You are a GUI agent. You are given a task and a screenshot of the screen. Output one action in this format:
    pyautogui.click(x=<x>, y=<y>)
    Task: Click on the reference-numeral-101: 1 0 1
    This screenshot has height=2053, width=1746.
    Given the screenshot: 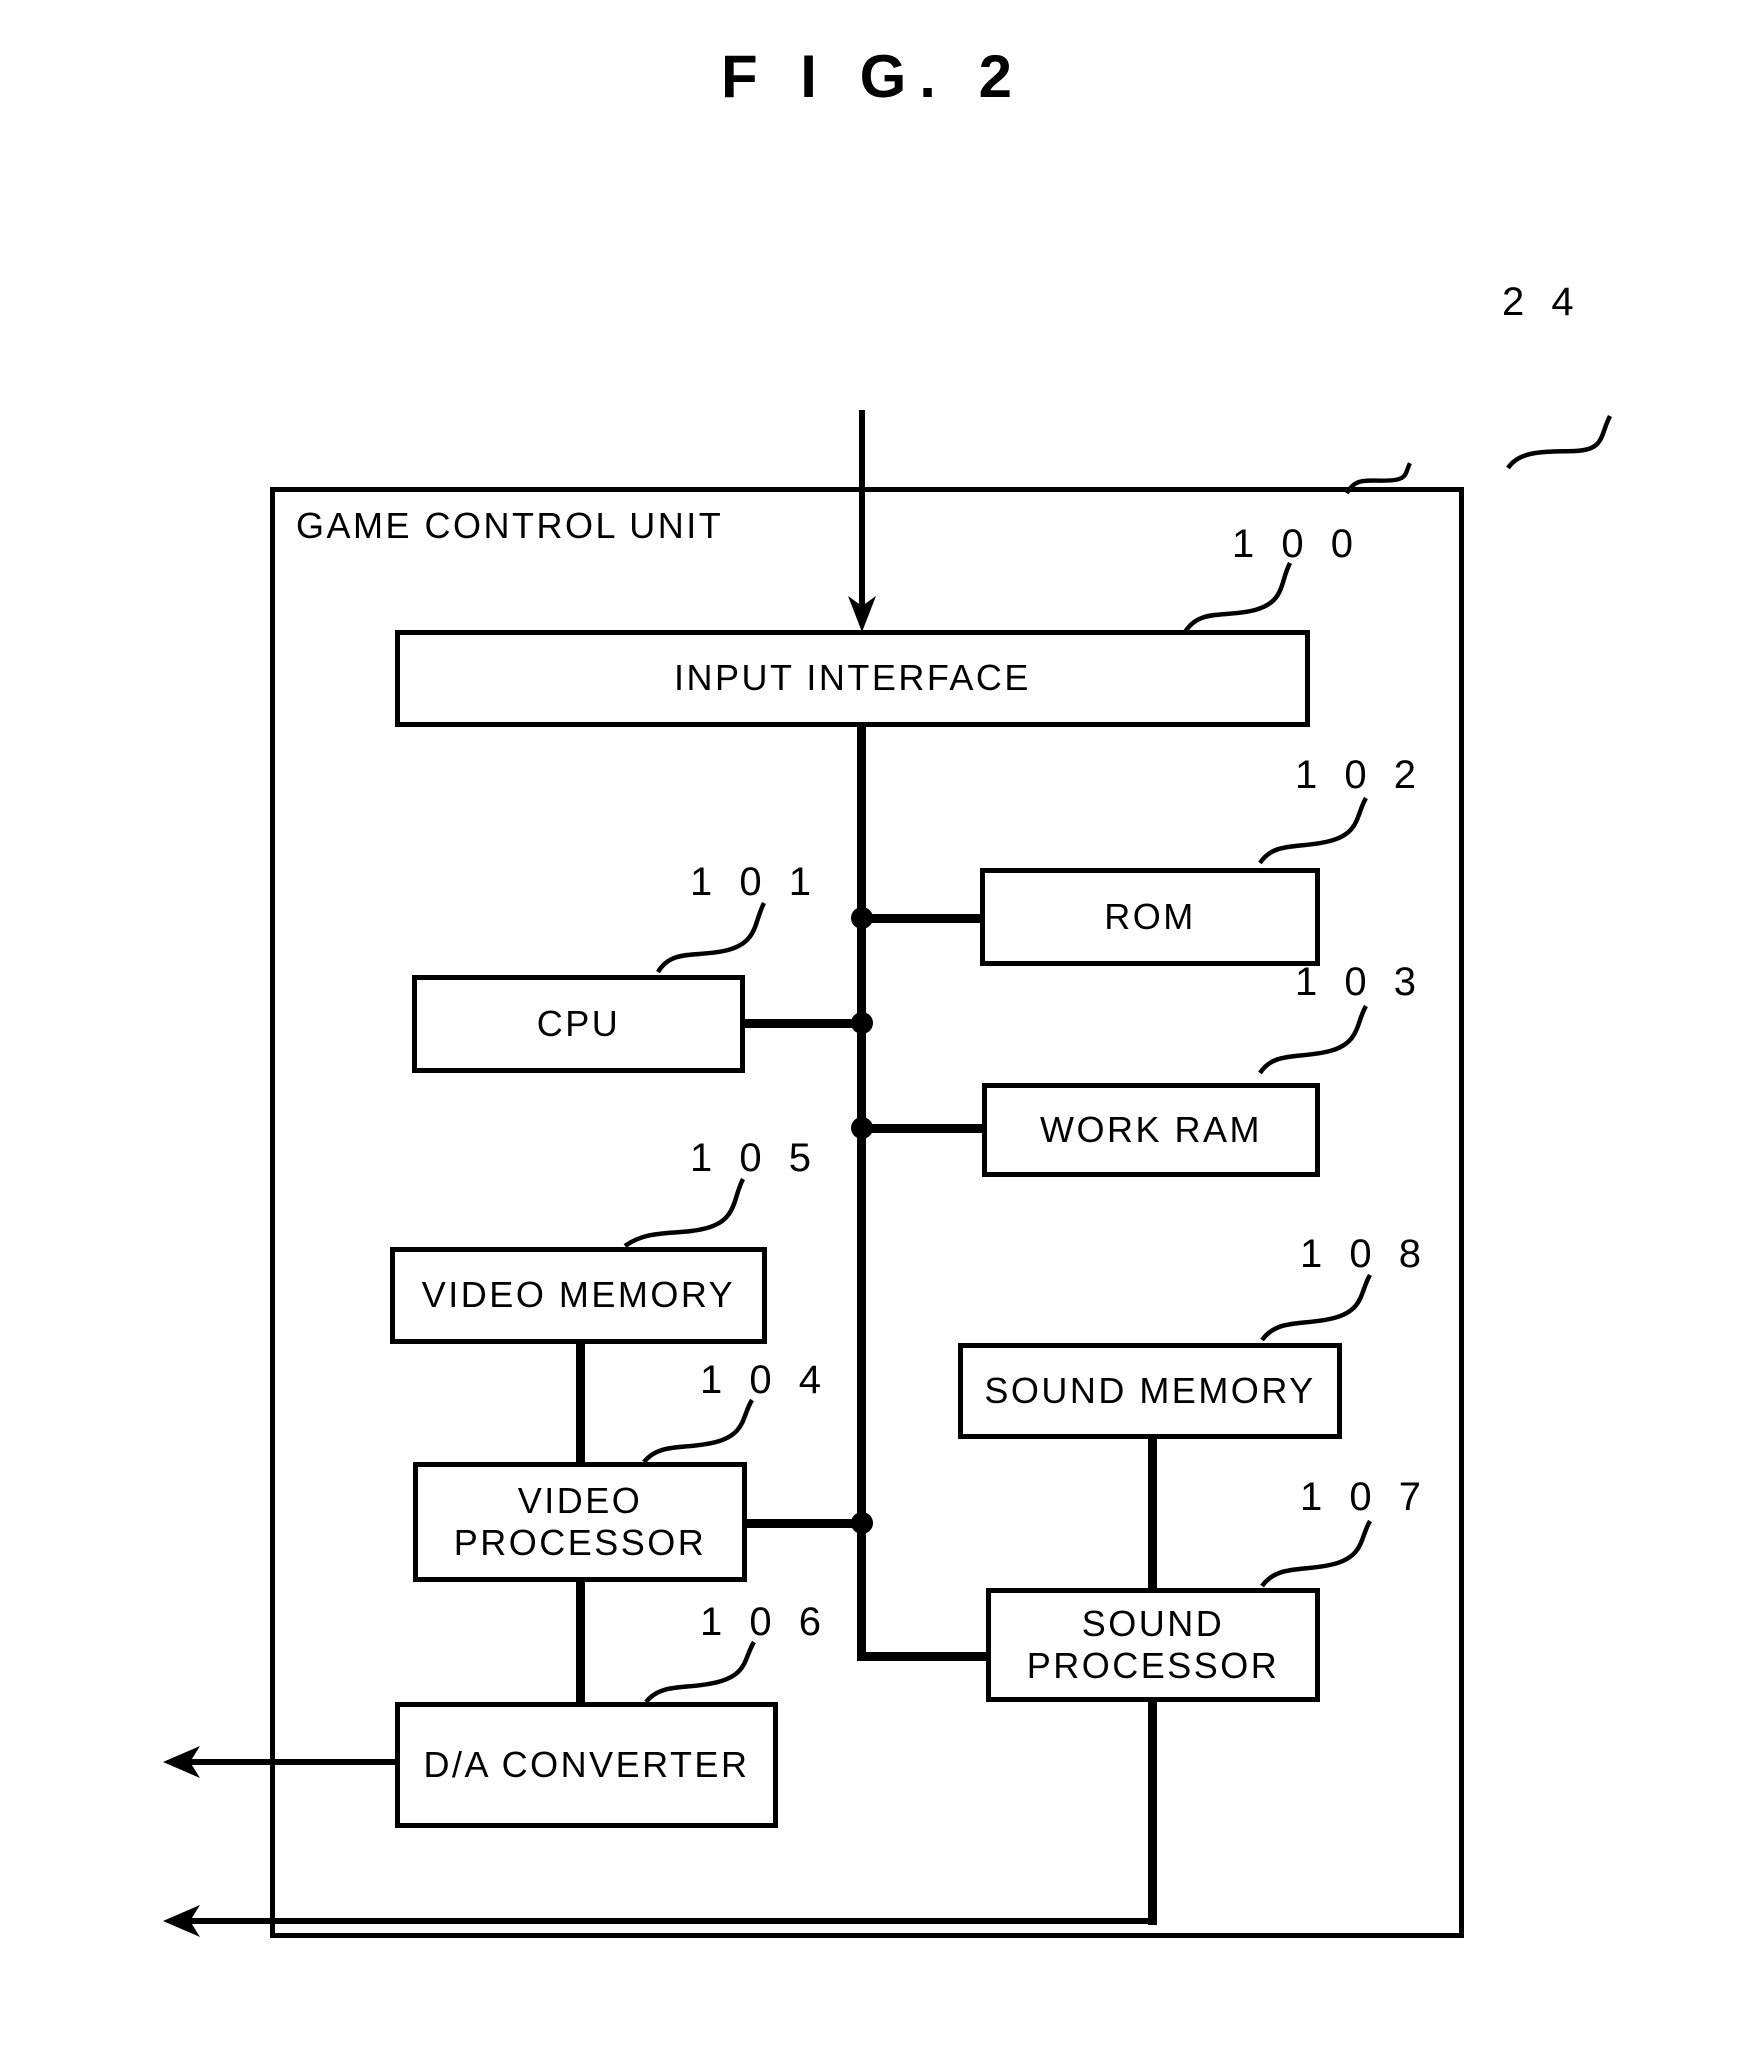 What is the action you would take?
    pyautogui.click(x=754, y=882)
    